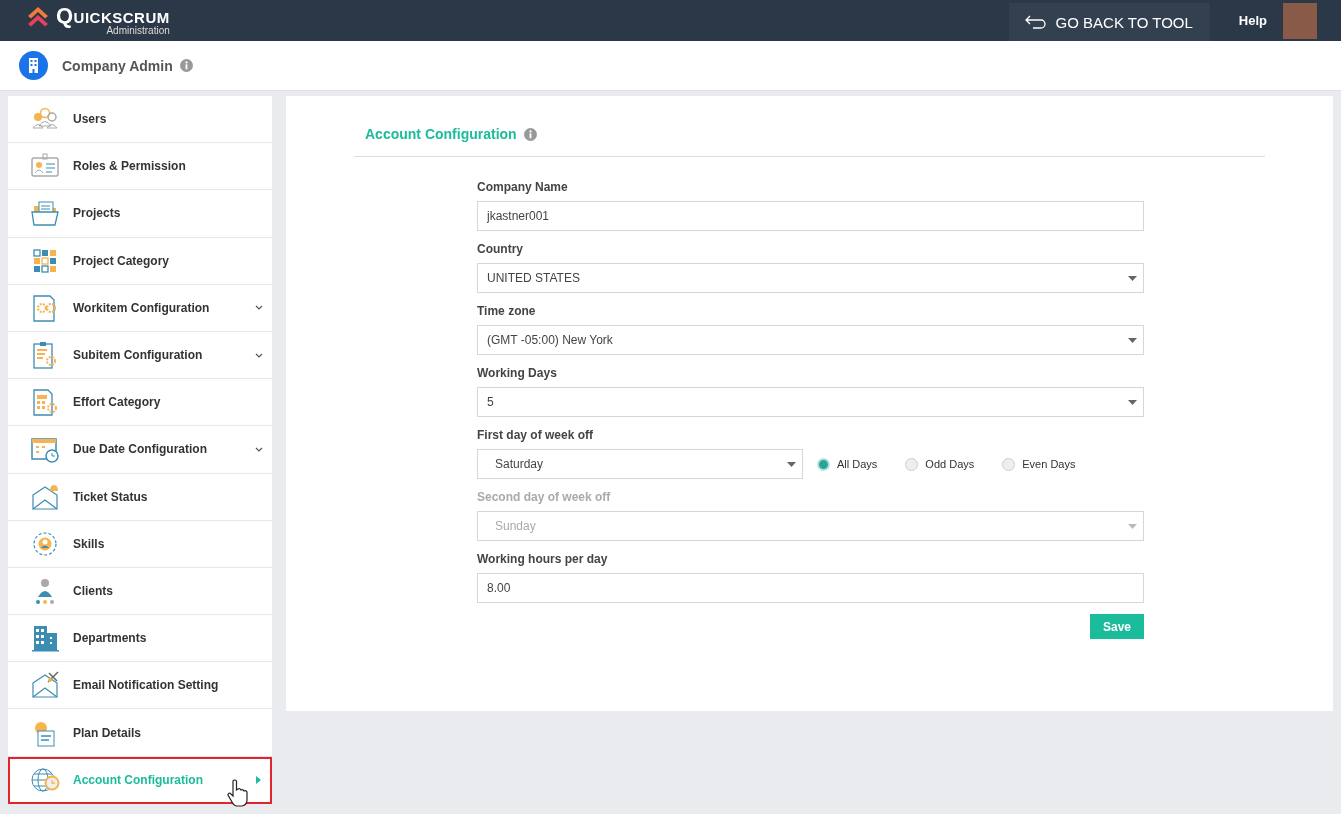 The image size is (1341, 814). I want to click on field-label: Country, so click(500, 249).